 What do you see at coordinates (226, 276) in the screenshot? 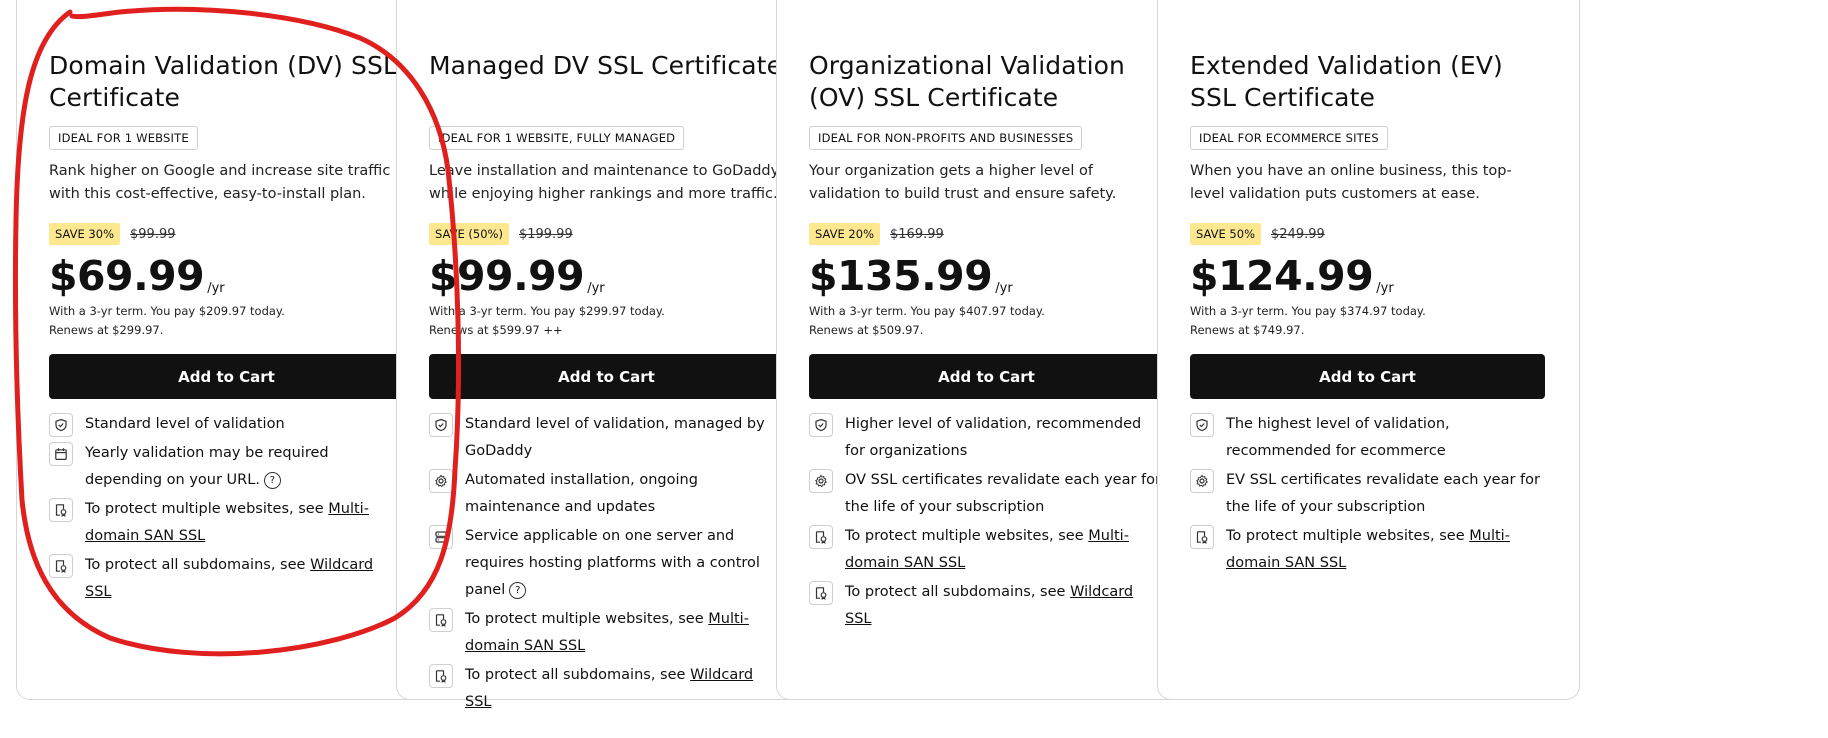
I see `price-row: $69.99/yr` at bounding box center [226, 276].